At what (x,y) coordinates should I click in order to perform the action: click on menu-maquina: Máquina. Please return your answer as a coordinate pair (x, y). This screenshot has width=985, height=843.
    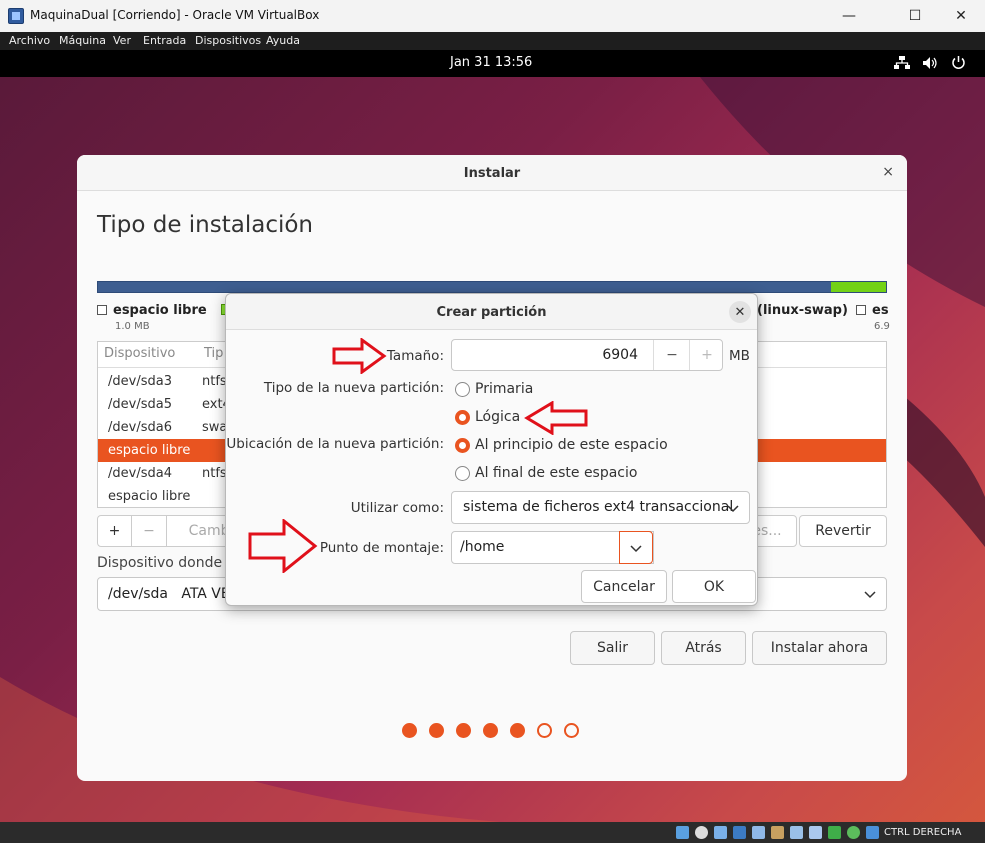
    Looking at the image, I should click on (82, 40).